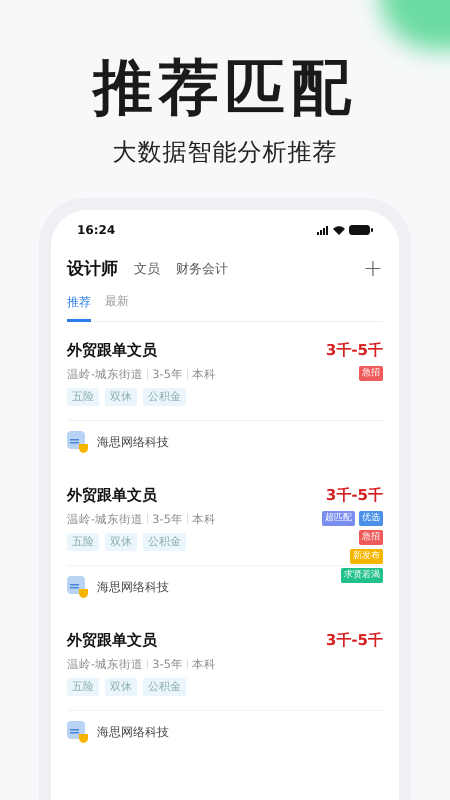 The width and height of the screenshot is (450, 800). What do you see at coordinates (361, 230) in the screenshot?
I see `battery-icon` at bounding box center [361, 230].